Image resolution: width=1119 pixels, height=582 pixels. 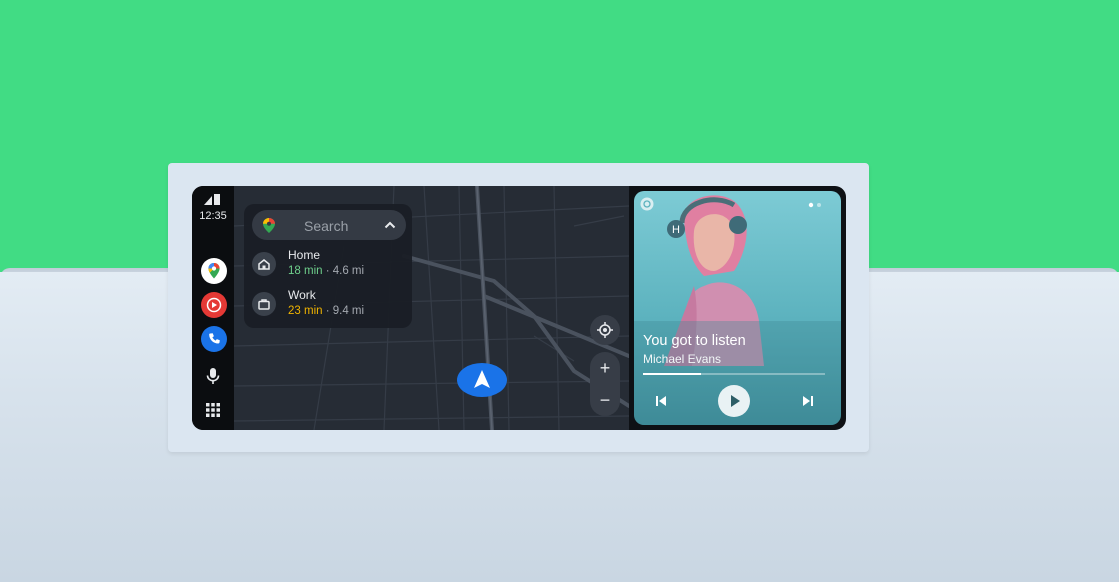 What do you see at coordinates (661, 401) in the screenshot?
I see `skip-previous-icon` at bounding box center [661, 401].